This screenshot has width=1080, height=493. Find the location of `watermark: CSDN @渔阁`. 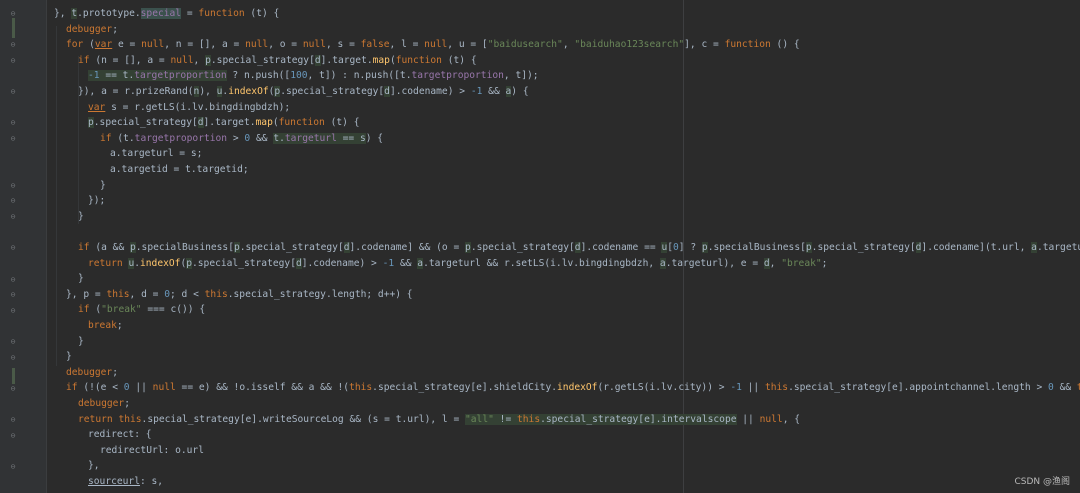

watermark: CSDN @渔阁 is located at coordinates (1042, 482).